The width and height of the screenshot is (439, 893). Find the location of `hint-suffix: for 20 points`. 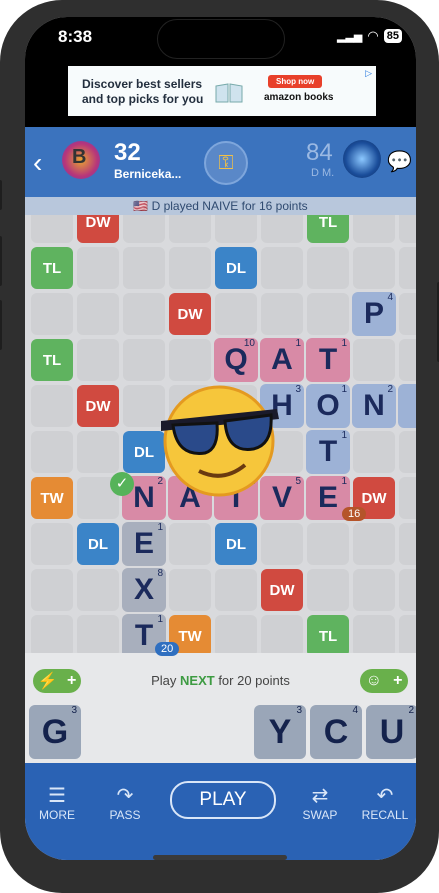

hint-suffix: for 20 points is located at coordinates (252, 680).